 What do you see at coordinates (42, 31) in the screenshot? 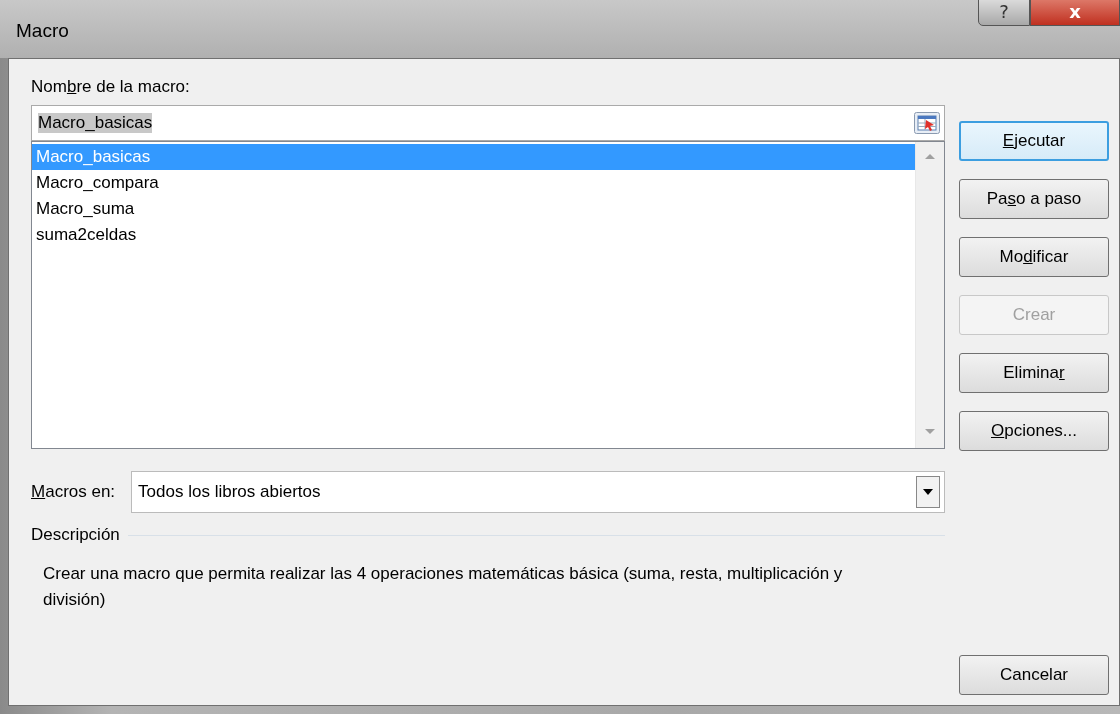
I see `window-title: Macro` at bounding box center [42, 31].